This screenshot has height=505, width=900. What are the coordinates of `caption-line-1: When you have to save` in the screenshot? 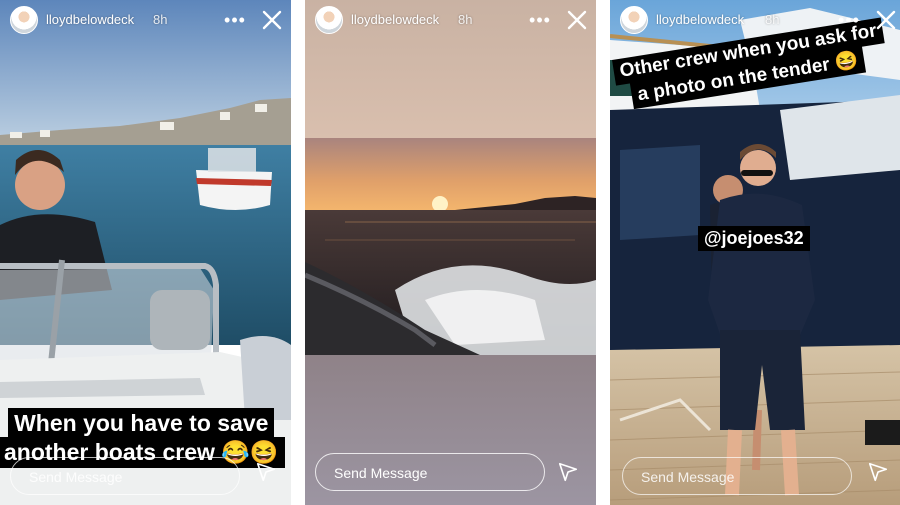 It's located at (141, 423).